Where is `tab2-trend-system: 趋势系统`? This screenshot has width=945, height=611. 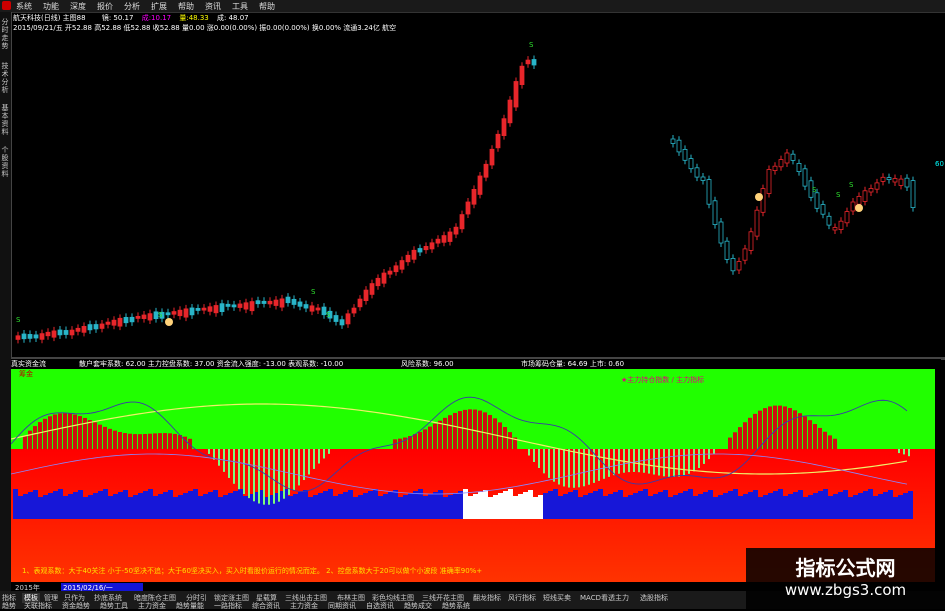
tab2-trend-system: 趋势系统 is located at coordinates (456, 606).